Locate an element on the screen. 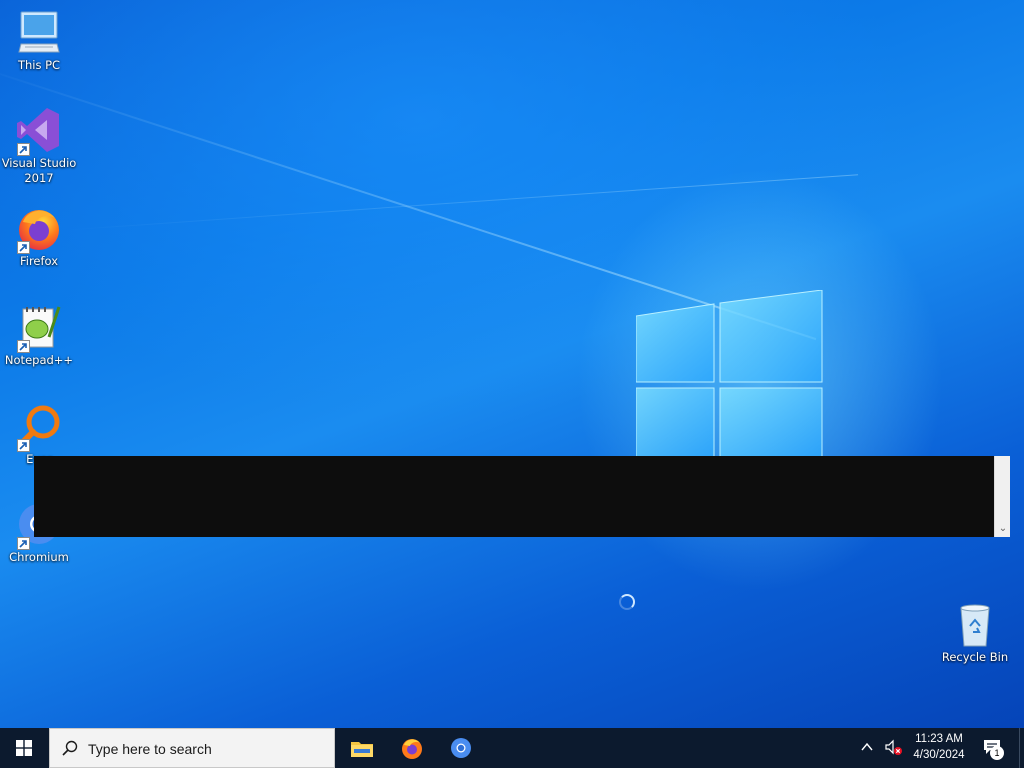 Image resolution: width=1024 pixels, height=768 pixels. panel-scrollbar: ⌄ is located at coordinates (1002, 496).